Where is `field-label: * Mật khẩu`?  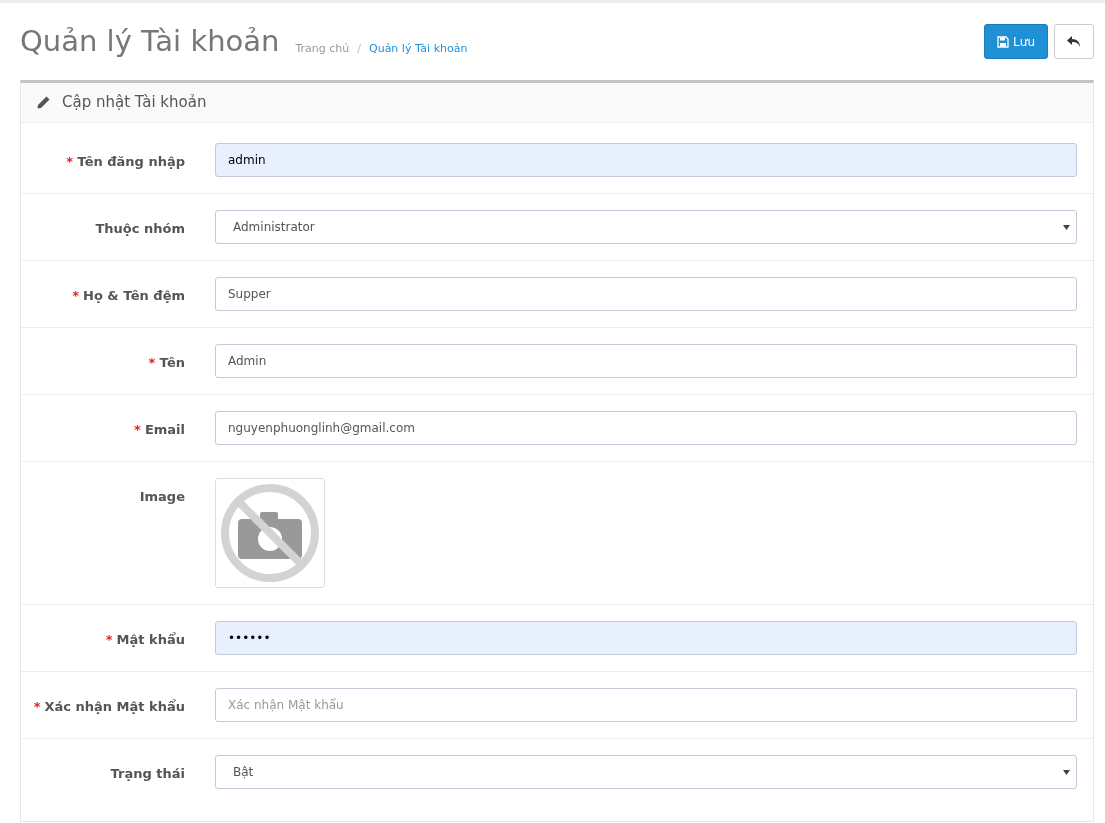 field-label: * Mật khẩu is located at coordinates (144, 640).